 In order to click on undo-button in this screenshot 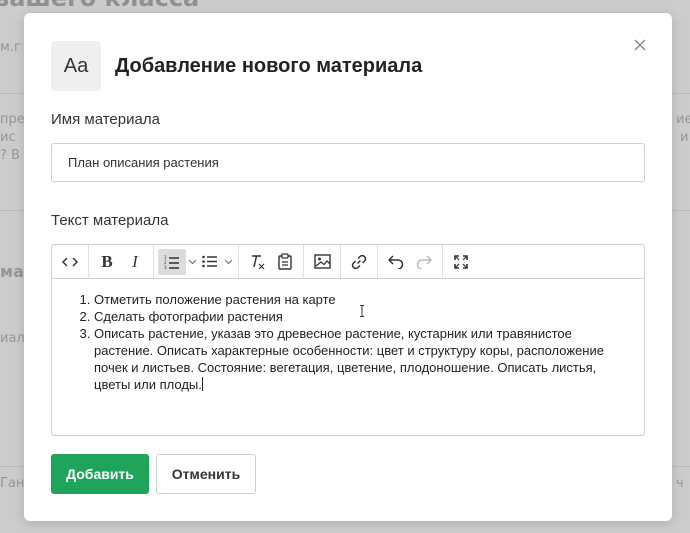, I will do `click(396, 262)`.